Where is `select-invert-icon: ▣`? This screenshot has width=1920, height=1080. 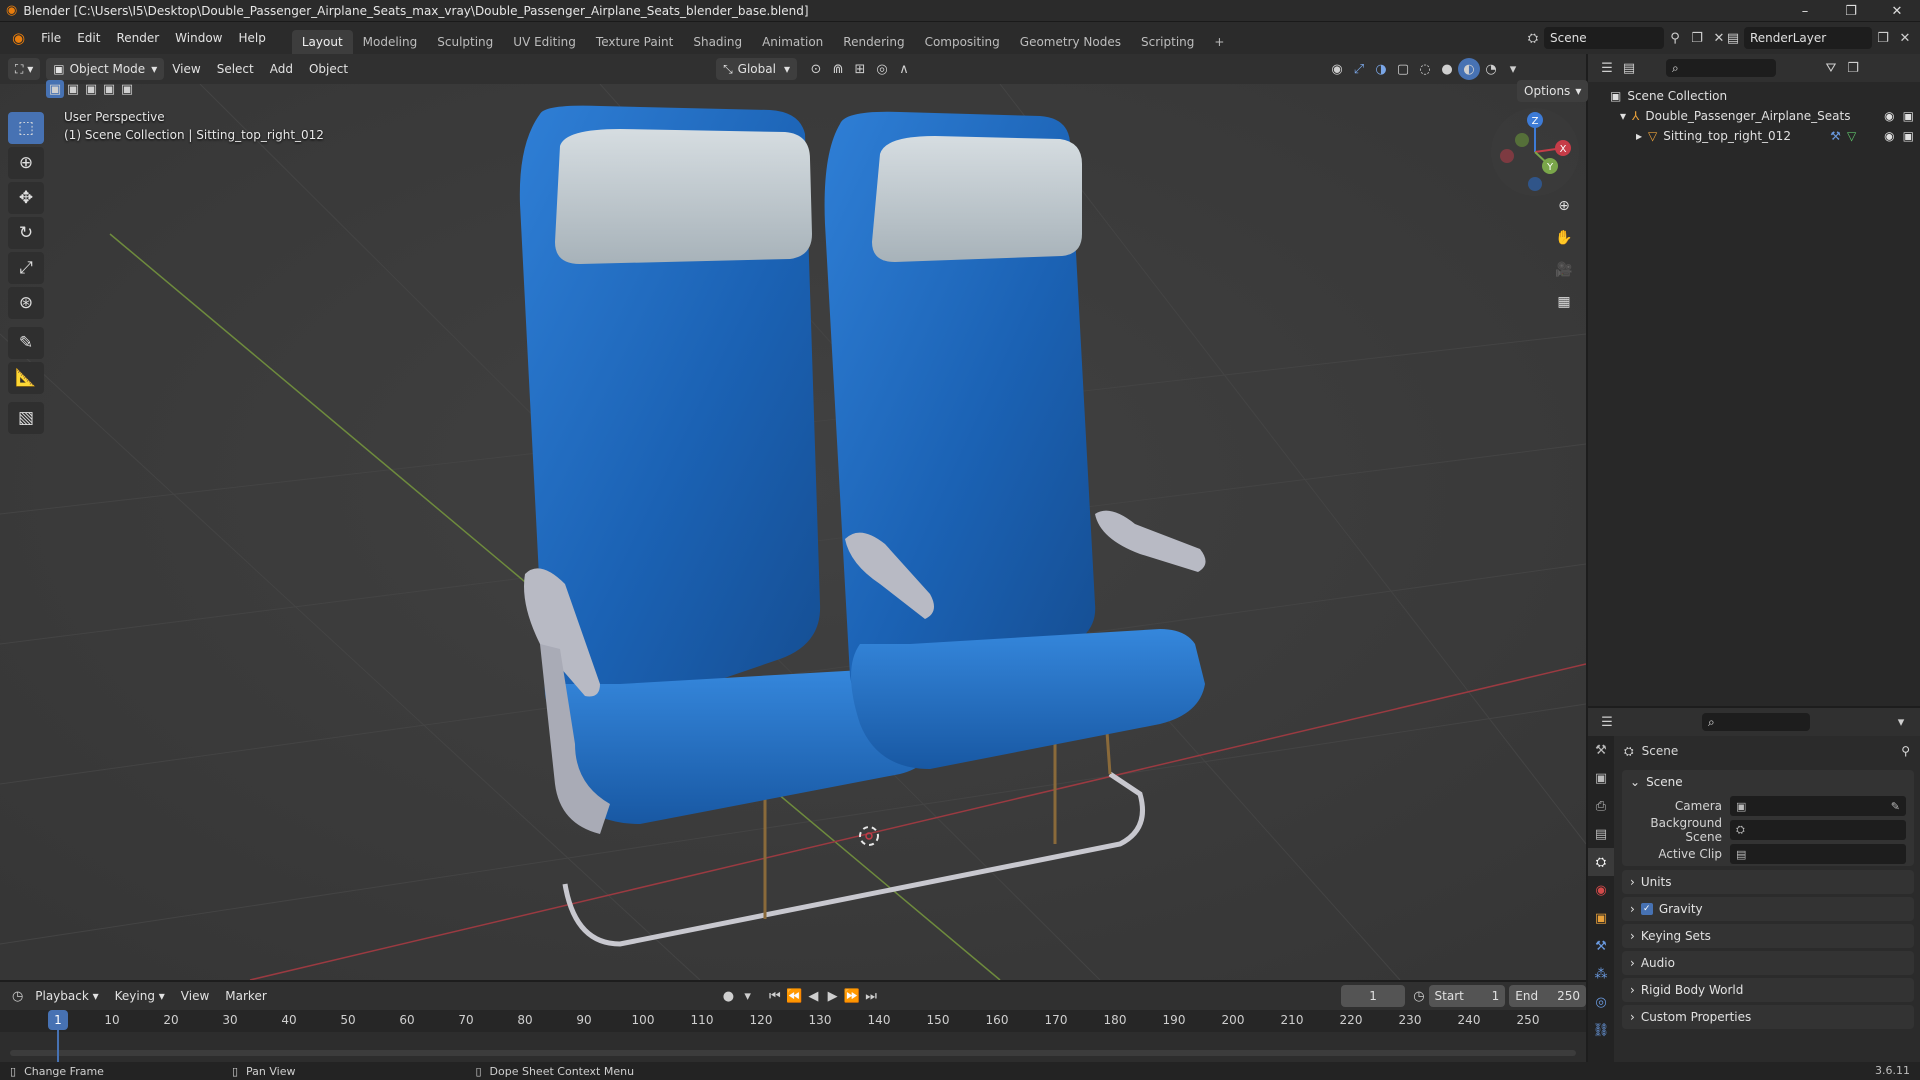
select-invert-icon: ▣ is located at coordinates (109, 89).